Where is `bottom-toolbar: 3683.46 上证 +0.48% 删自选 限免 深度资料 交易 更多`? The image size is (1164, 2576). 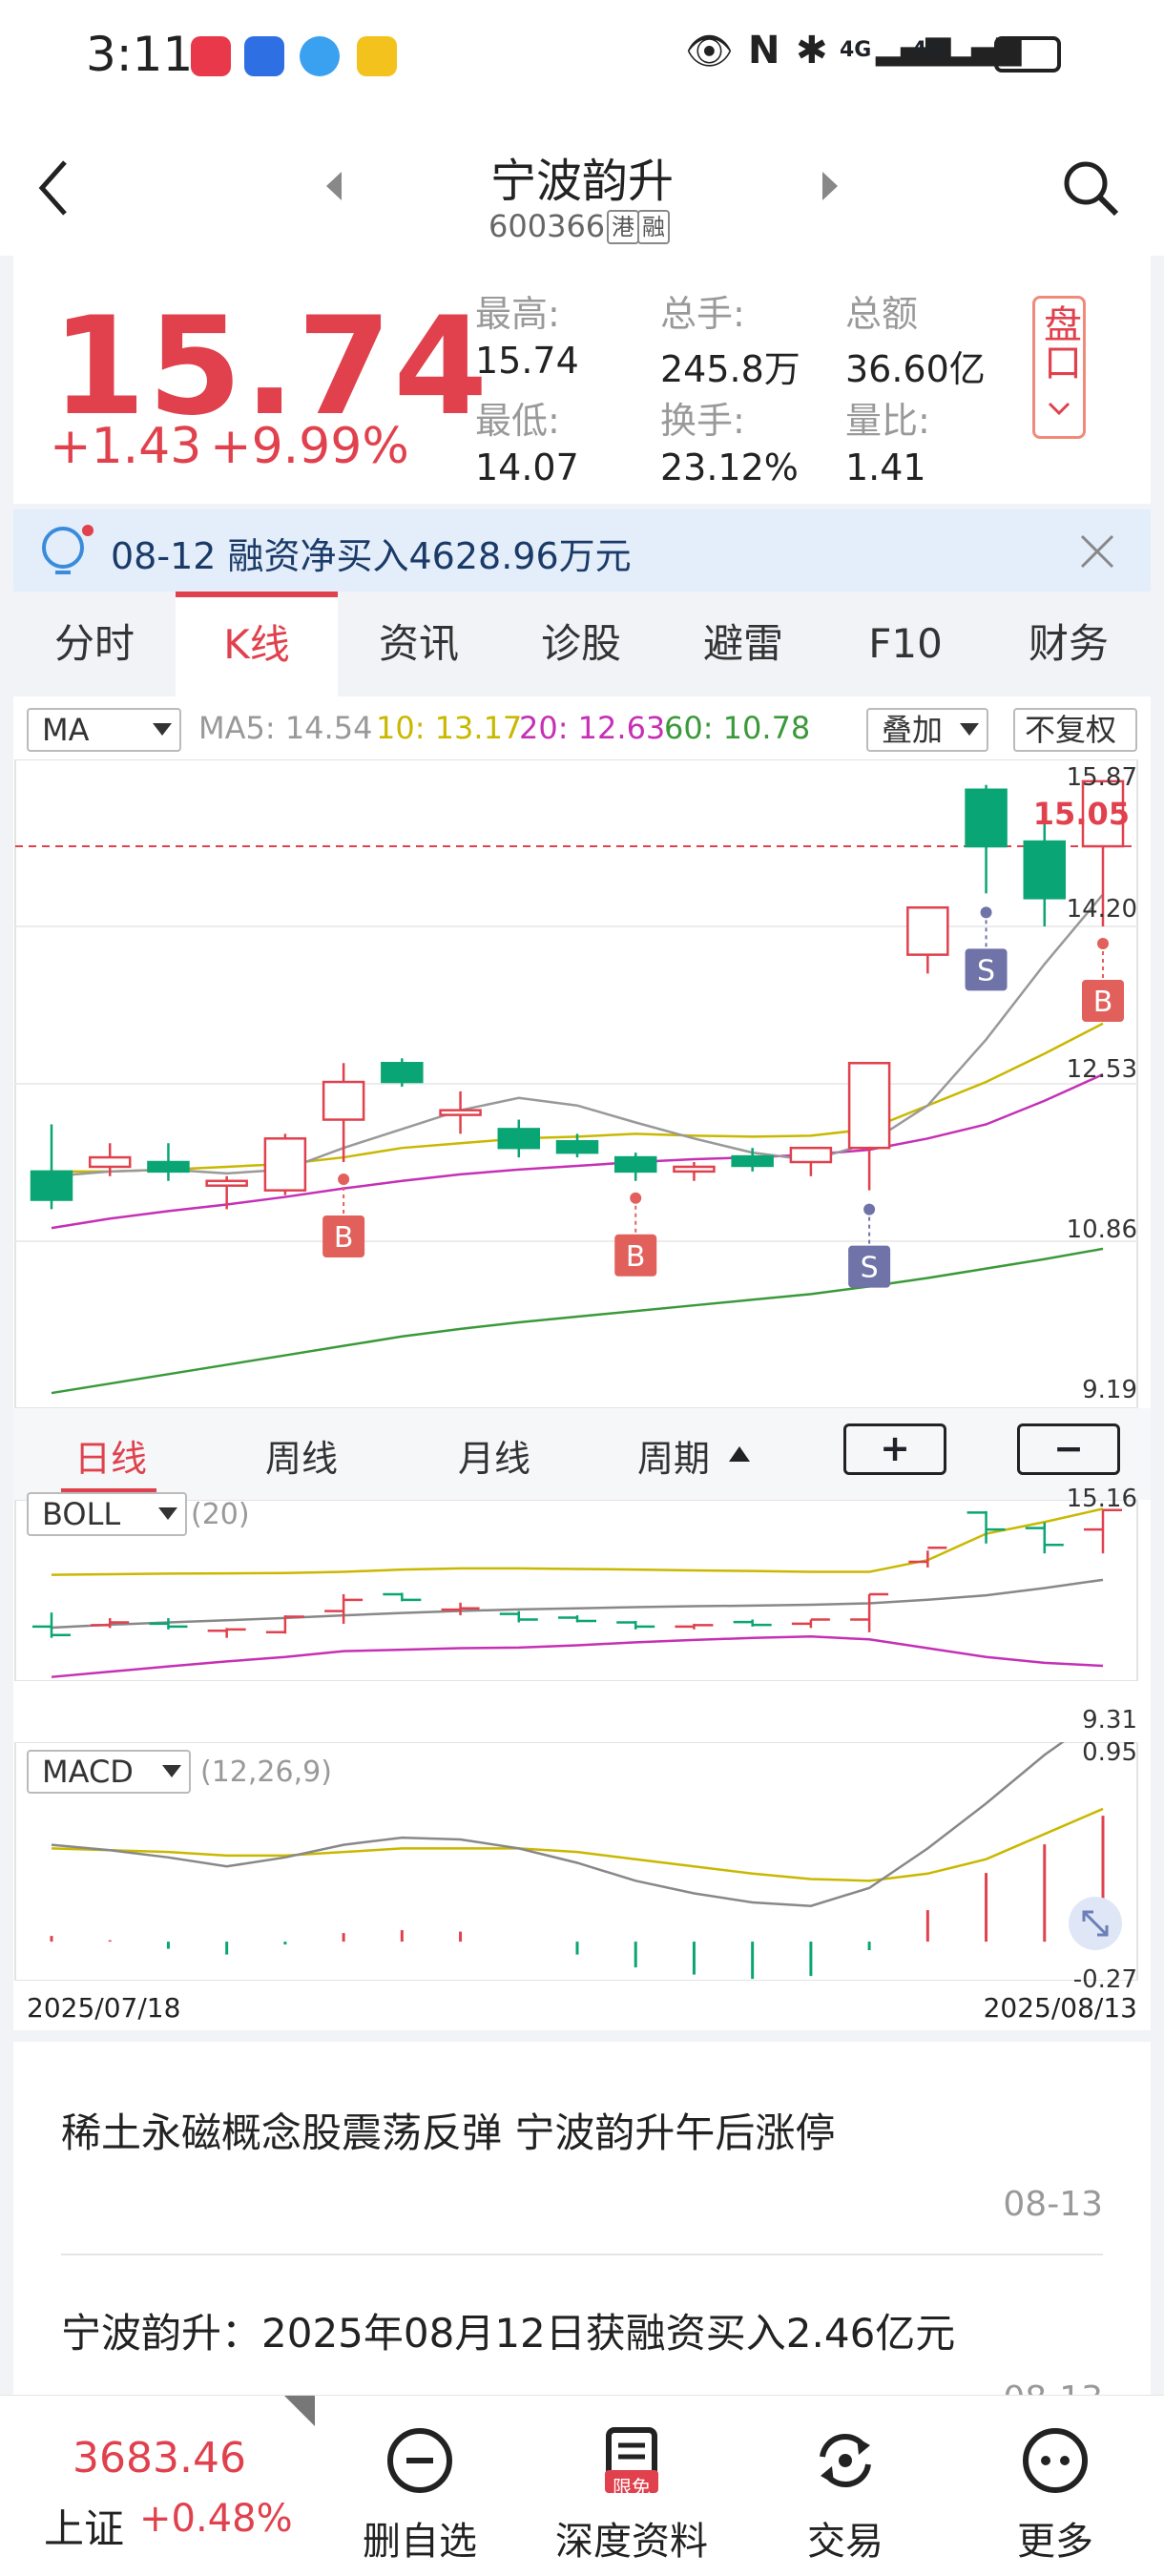 bottom-toolbar: 3683.46 上证 +0.48% 删自选 限免 深度资料 交易 更多 is located at coordinates (582, 2485).